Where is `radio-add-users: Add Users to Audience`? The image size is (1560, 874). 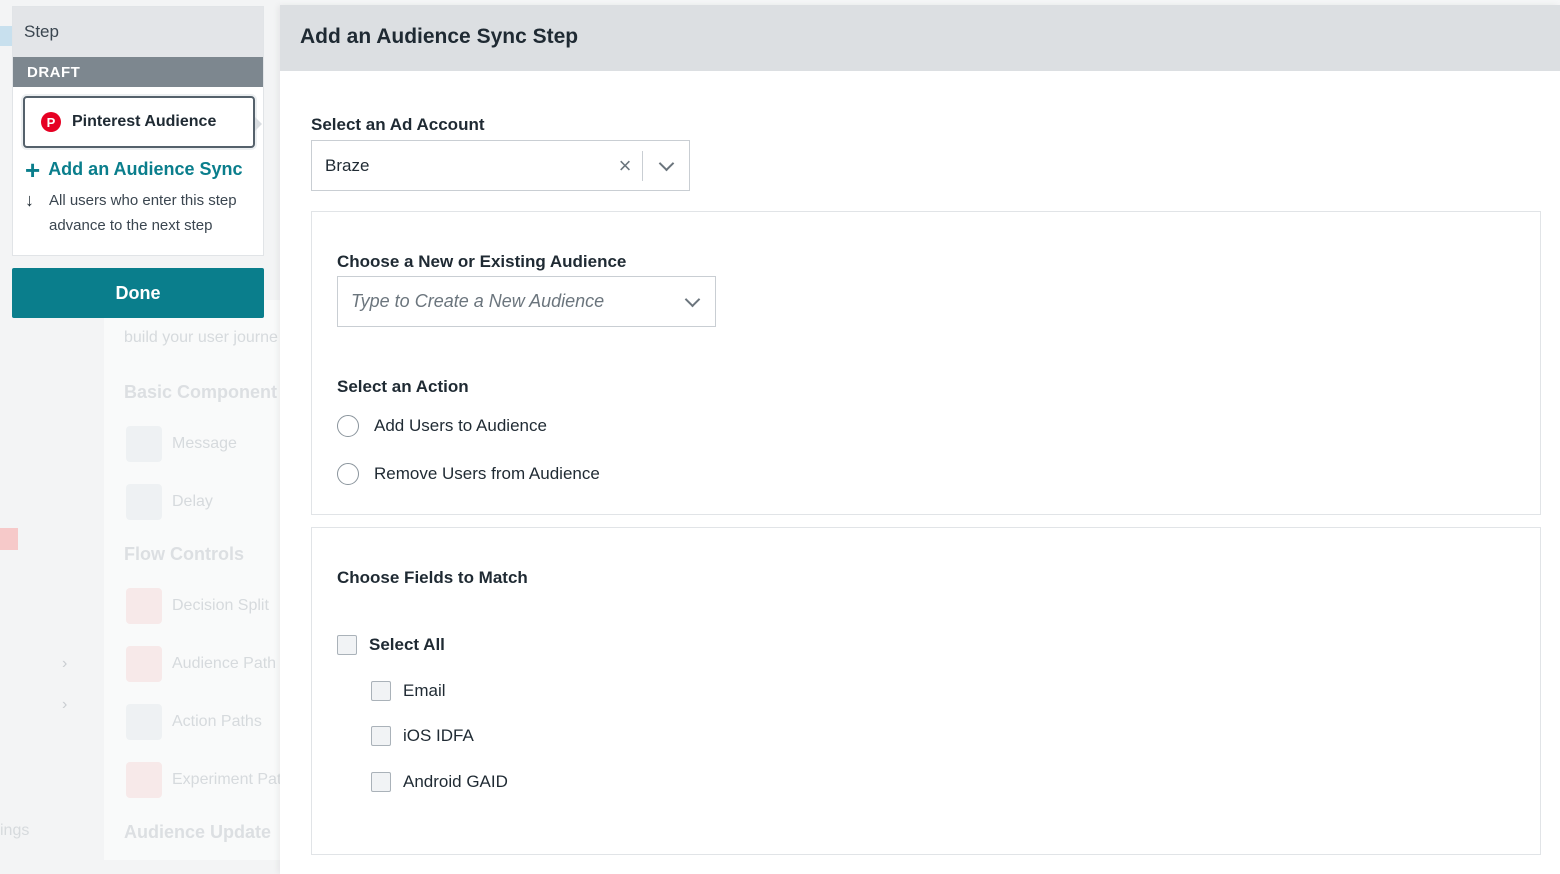
radio-add-users: Add Users to Audience is located at coordinates (442, 426).